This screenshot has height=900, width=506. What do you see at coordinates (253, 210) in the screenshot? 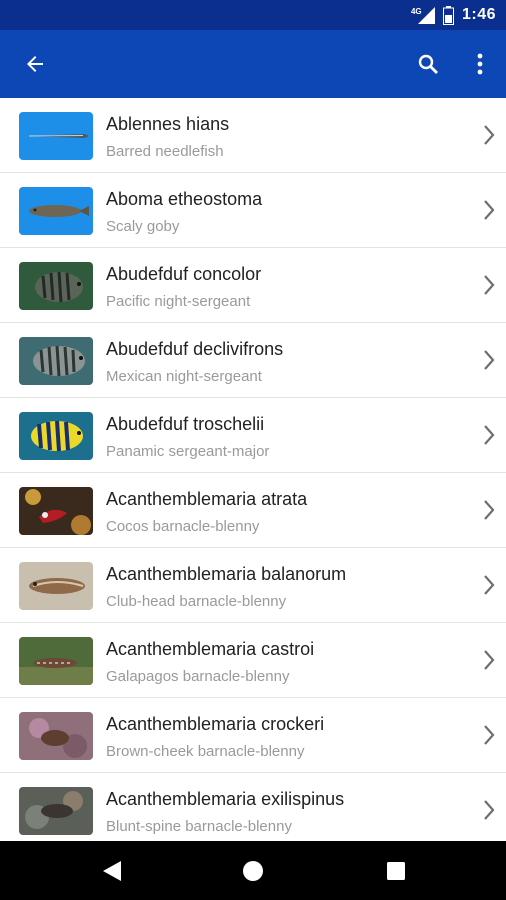
I see `list-item: Aboma etheostoma Scaly goby` at bounding box center [253, 210].